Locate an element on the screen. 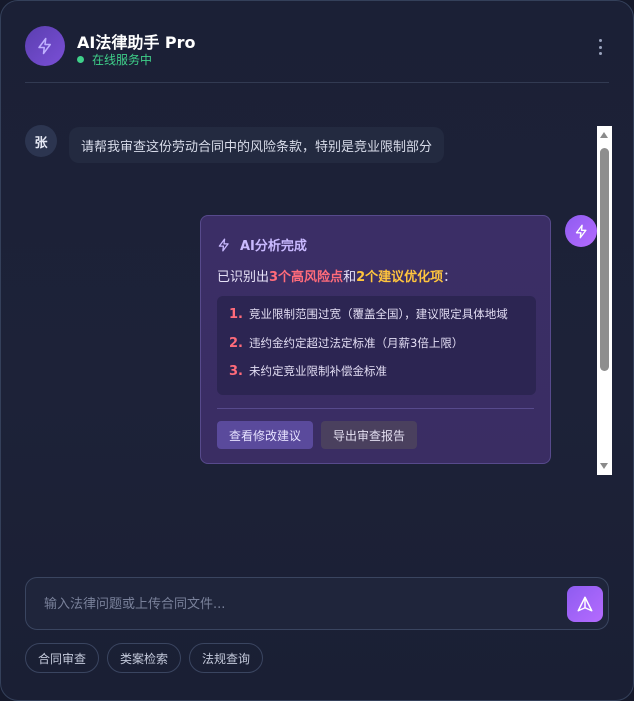 The width and height of the screenshot is (634, 701). summary-prefix: 已识别出 is located at coordinates (243, 277).